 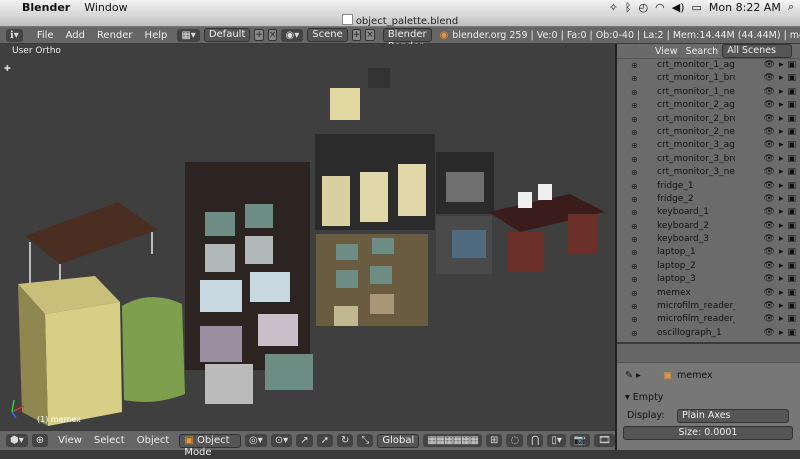 I want to click on proportional-edit-icon: ◌, so click(x=515, y=440).